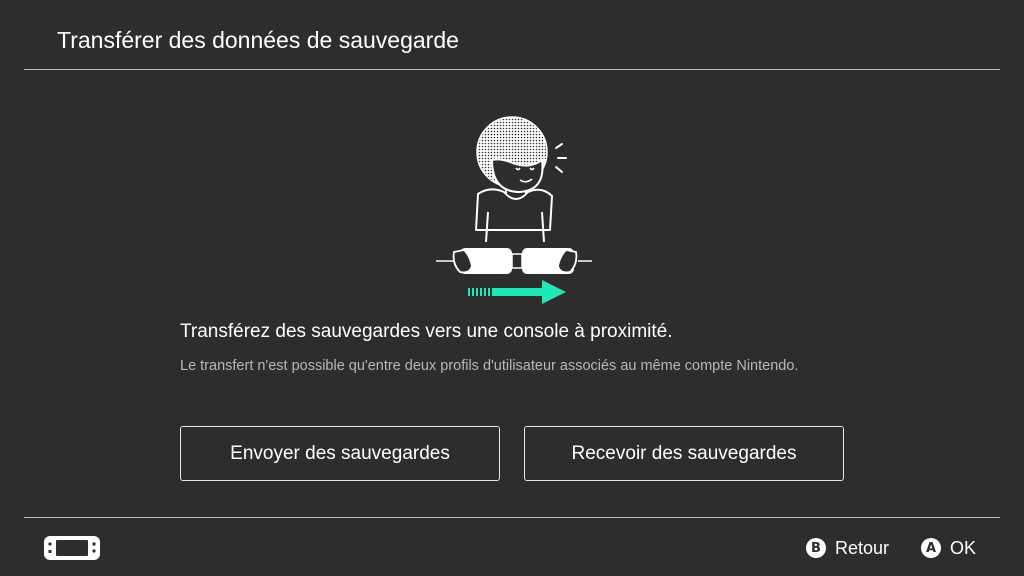 Image resolution: width=1024 pixels, height=576 pixels. I want to click on page-title: Transférer des données de sauvegarde, so click(258, 40).